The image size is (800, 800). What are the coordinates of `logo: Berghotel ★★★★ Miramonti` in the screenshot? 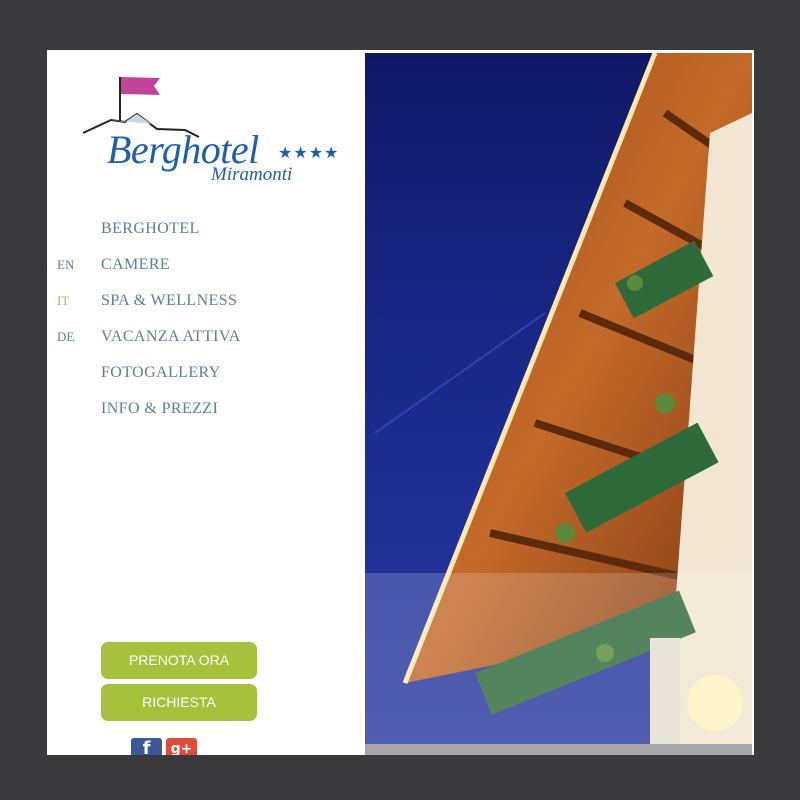 It's located at (211, 129).